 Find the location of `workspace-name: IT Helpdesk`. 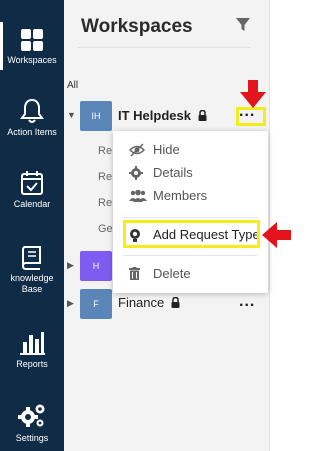

workspace-name: IT Helpdesk is located at coordinates (162, 115).